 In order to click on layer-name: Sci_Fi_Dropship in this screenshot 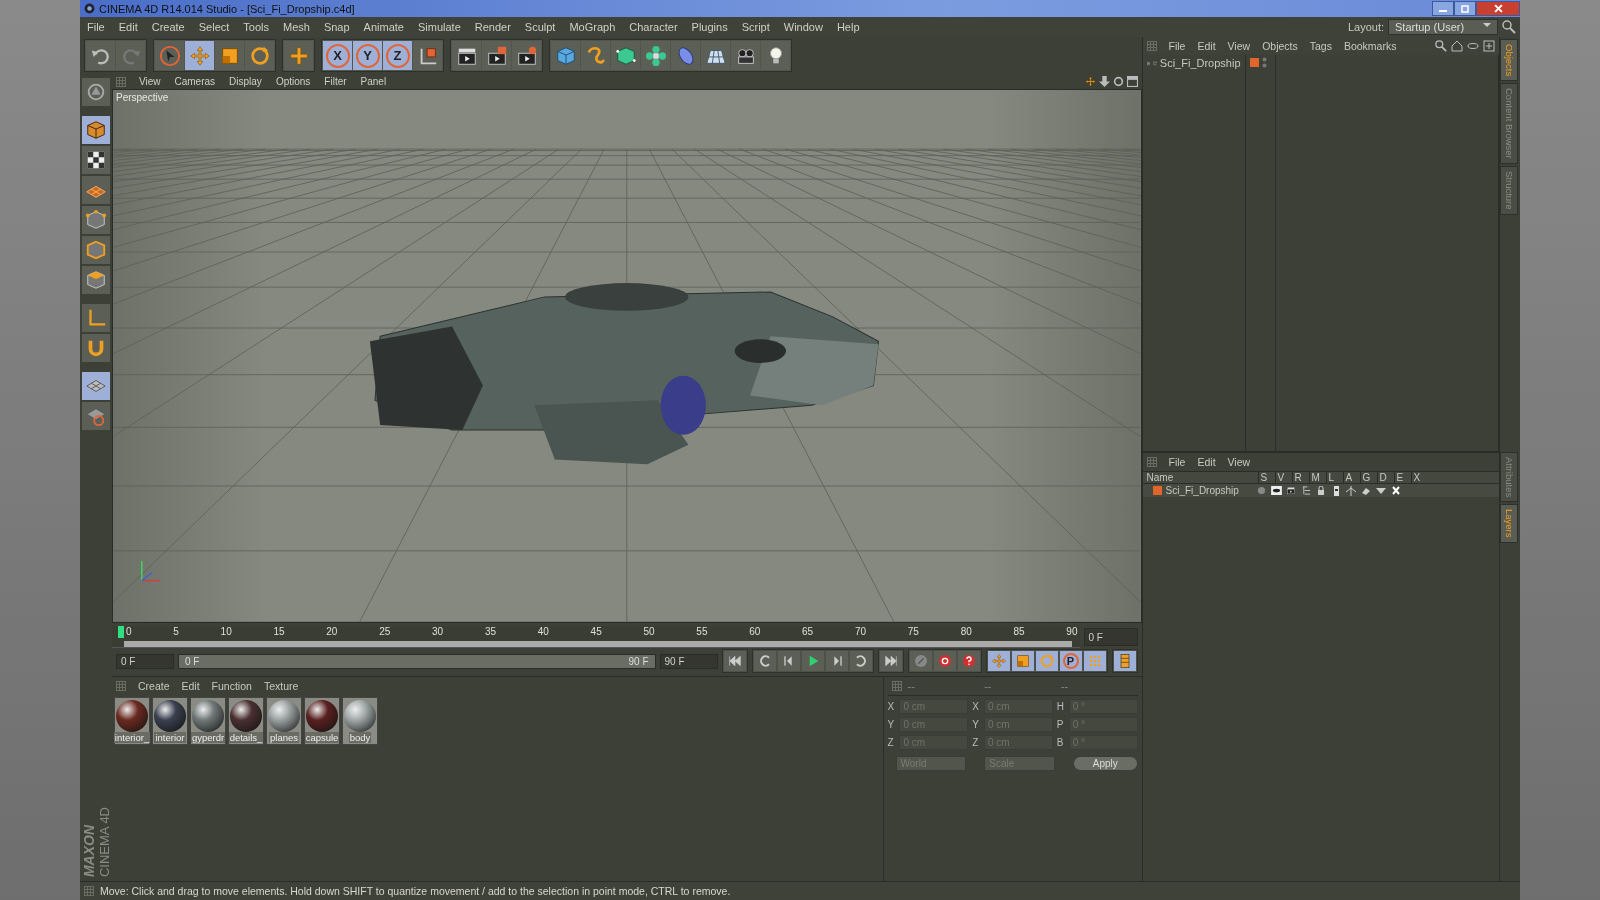, I will do `click(1202, 490)`.